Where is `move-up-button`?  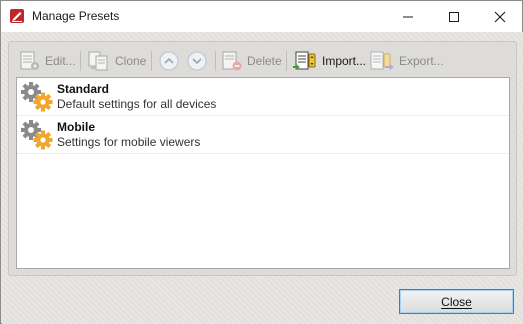 move-up-button is located at coordinates (169, 61).